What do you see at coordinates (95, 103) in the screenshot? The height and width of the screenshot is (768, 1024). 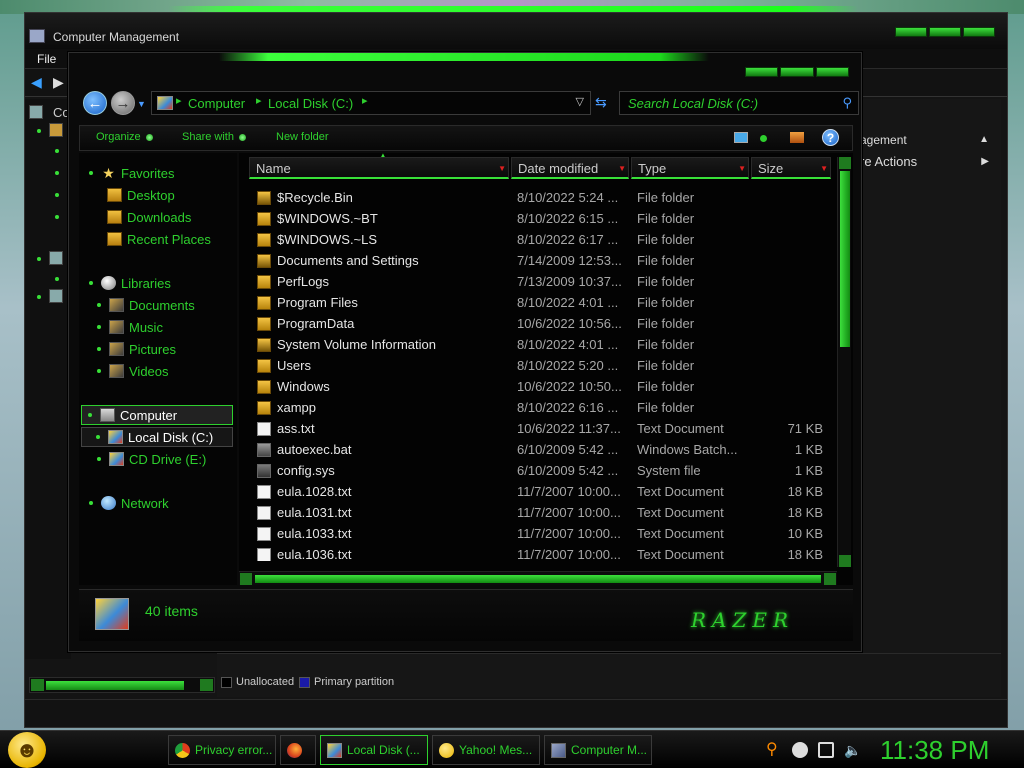 I see `back-button: ←` at bounding box center [95, 103].